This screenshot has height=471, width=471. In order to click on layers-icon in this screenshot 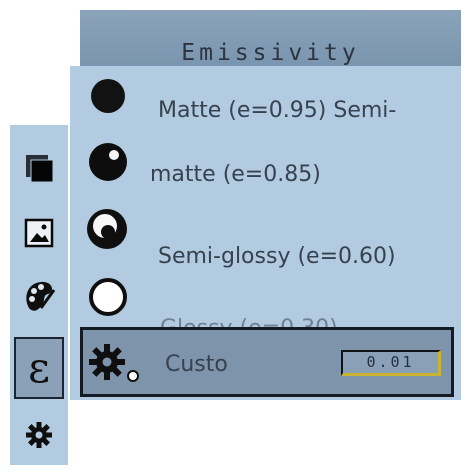, I will do `click(40, 169)`.